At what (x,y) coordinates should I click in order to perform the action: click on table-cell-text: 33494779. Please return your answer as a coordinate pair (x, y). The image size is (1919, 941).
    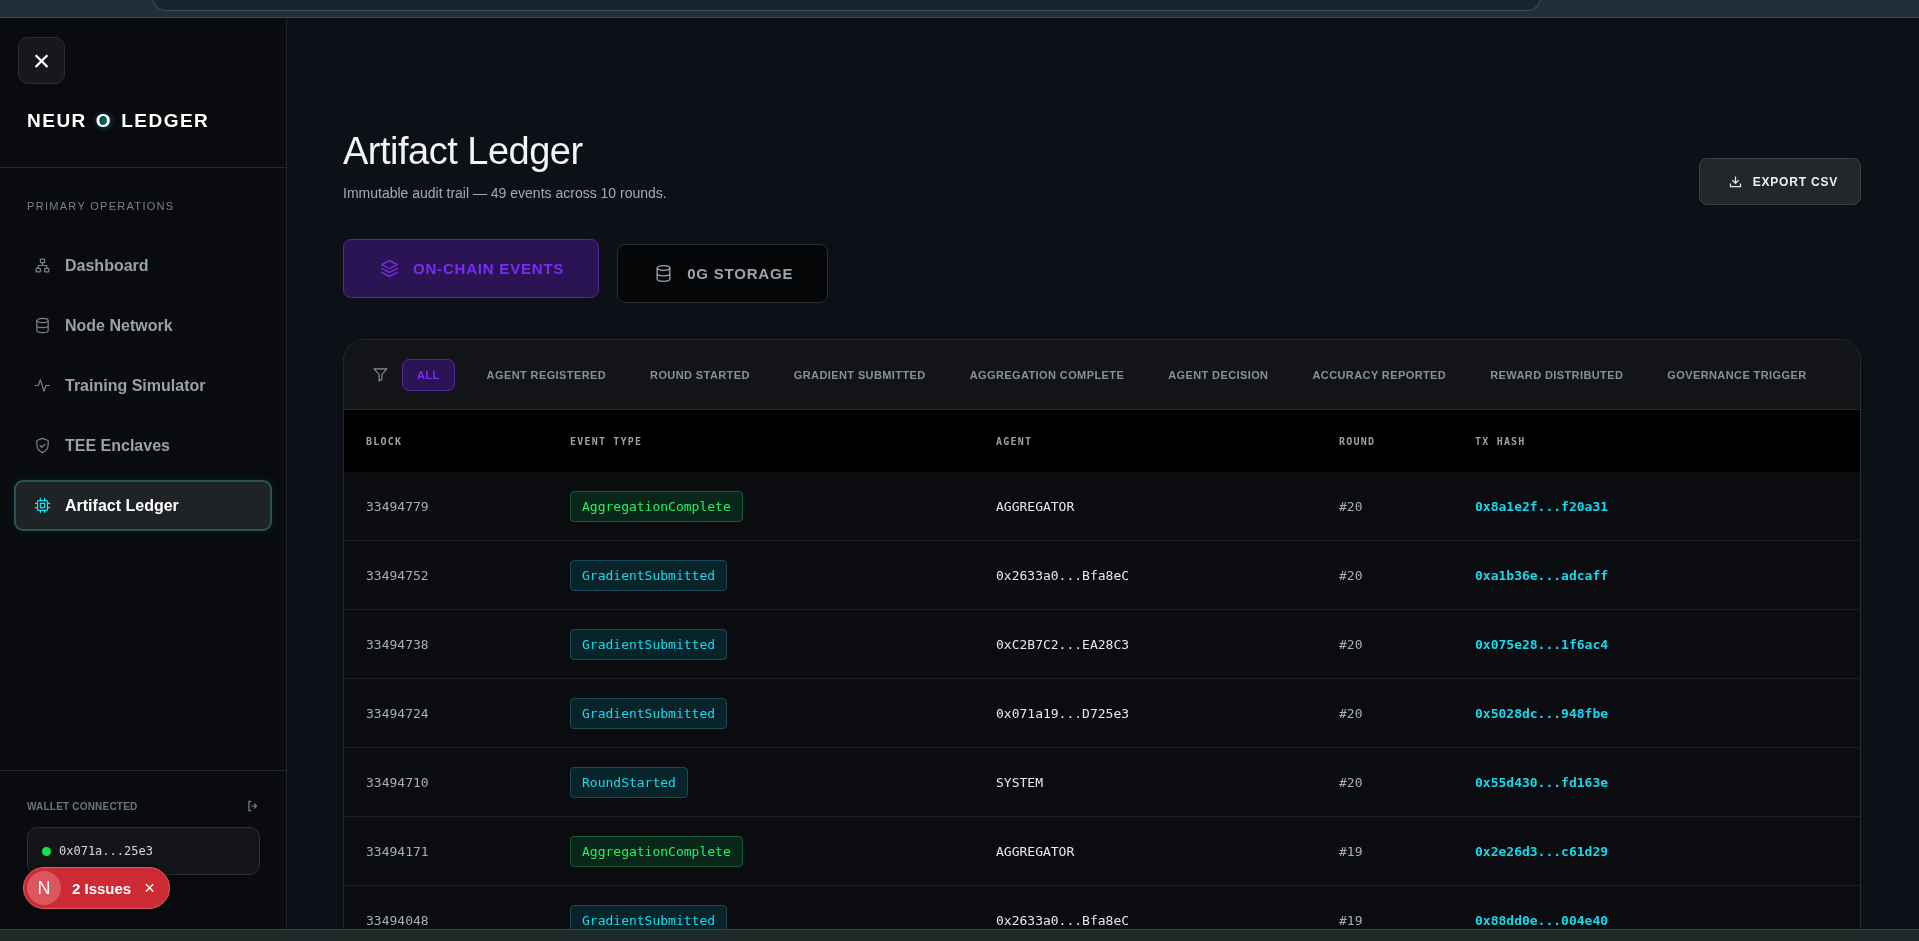
    Looking at the image, I should click on (398, 506).